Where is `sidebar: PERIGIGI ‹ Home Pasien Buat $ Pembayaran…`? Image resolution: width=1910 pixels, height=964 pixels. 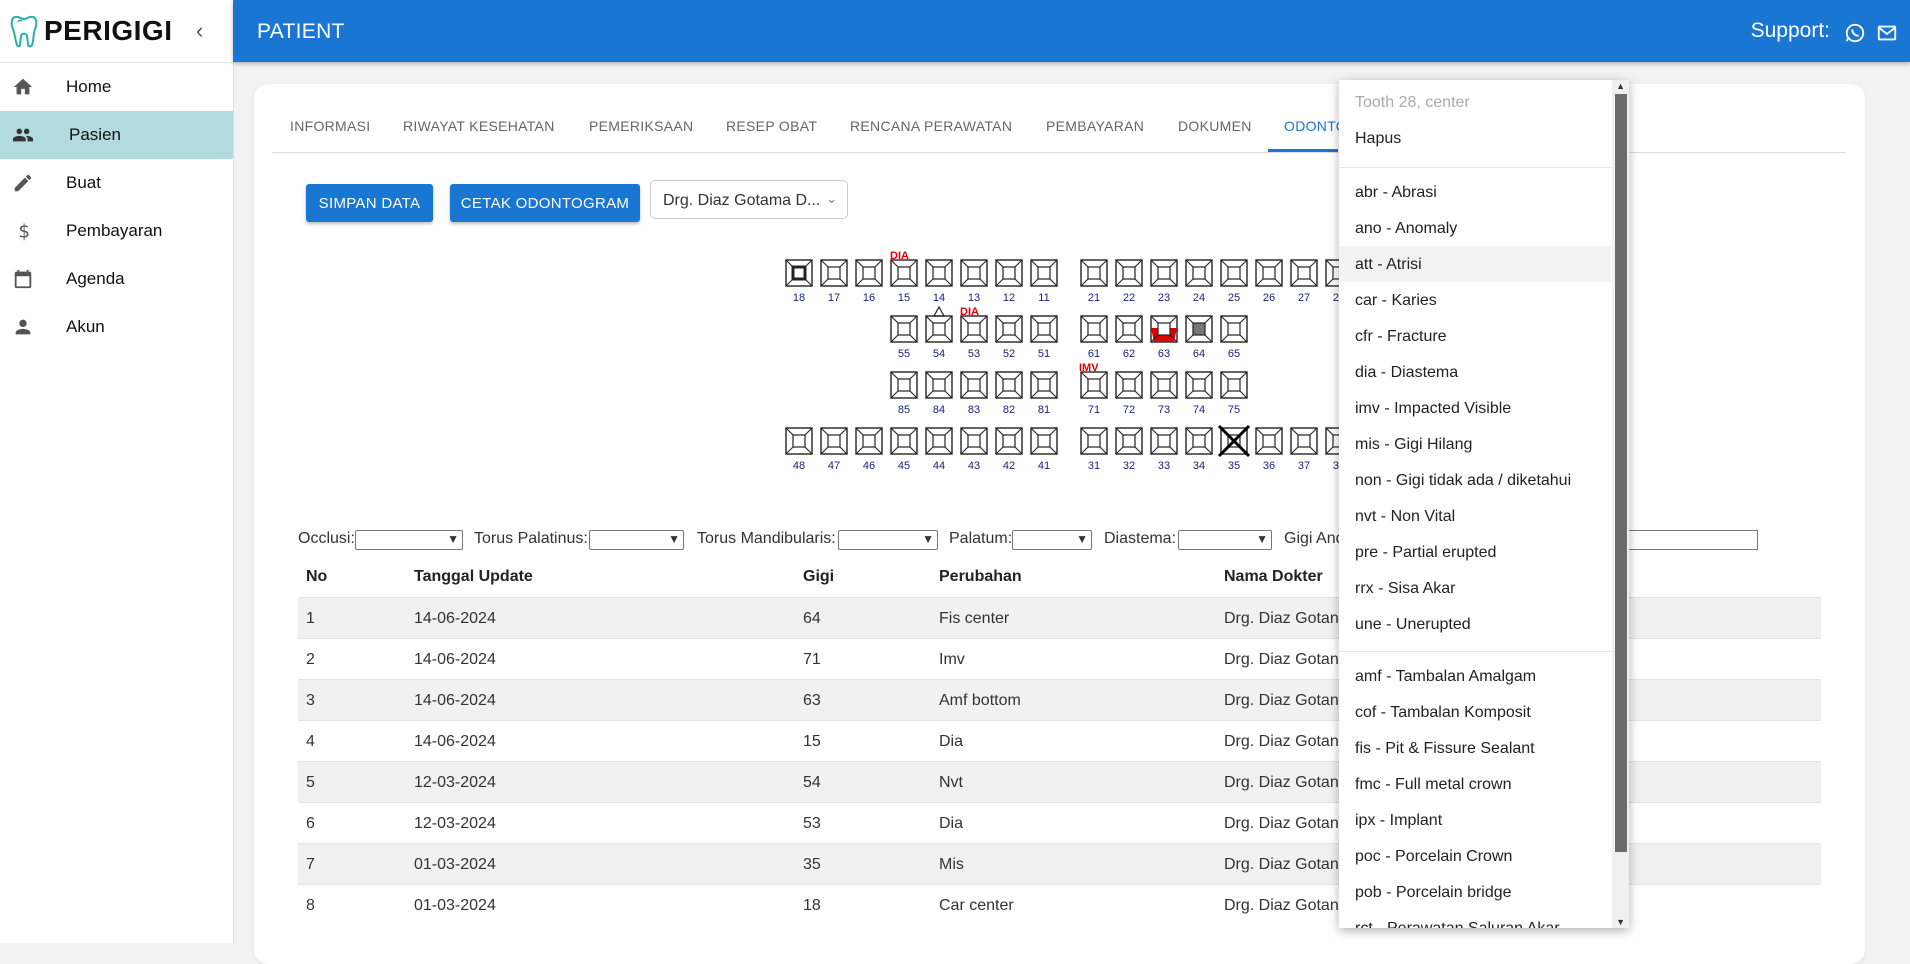
sidebar: PERIGIGI ‹ Home Pasien Buat $ Pembayaran… is located at coordinates (117, 471).